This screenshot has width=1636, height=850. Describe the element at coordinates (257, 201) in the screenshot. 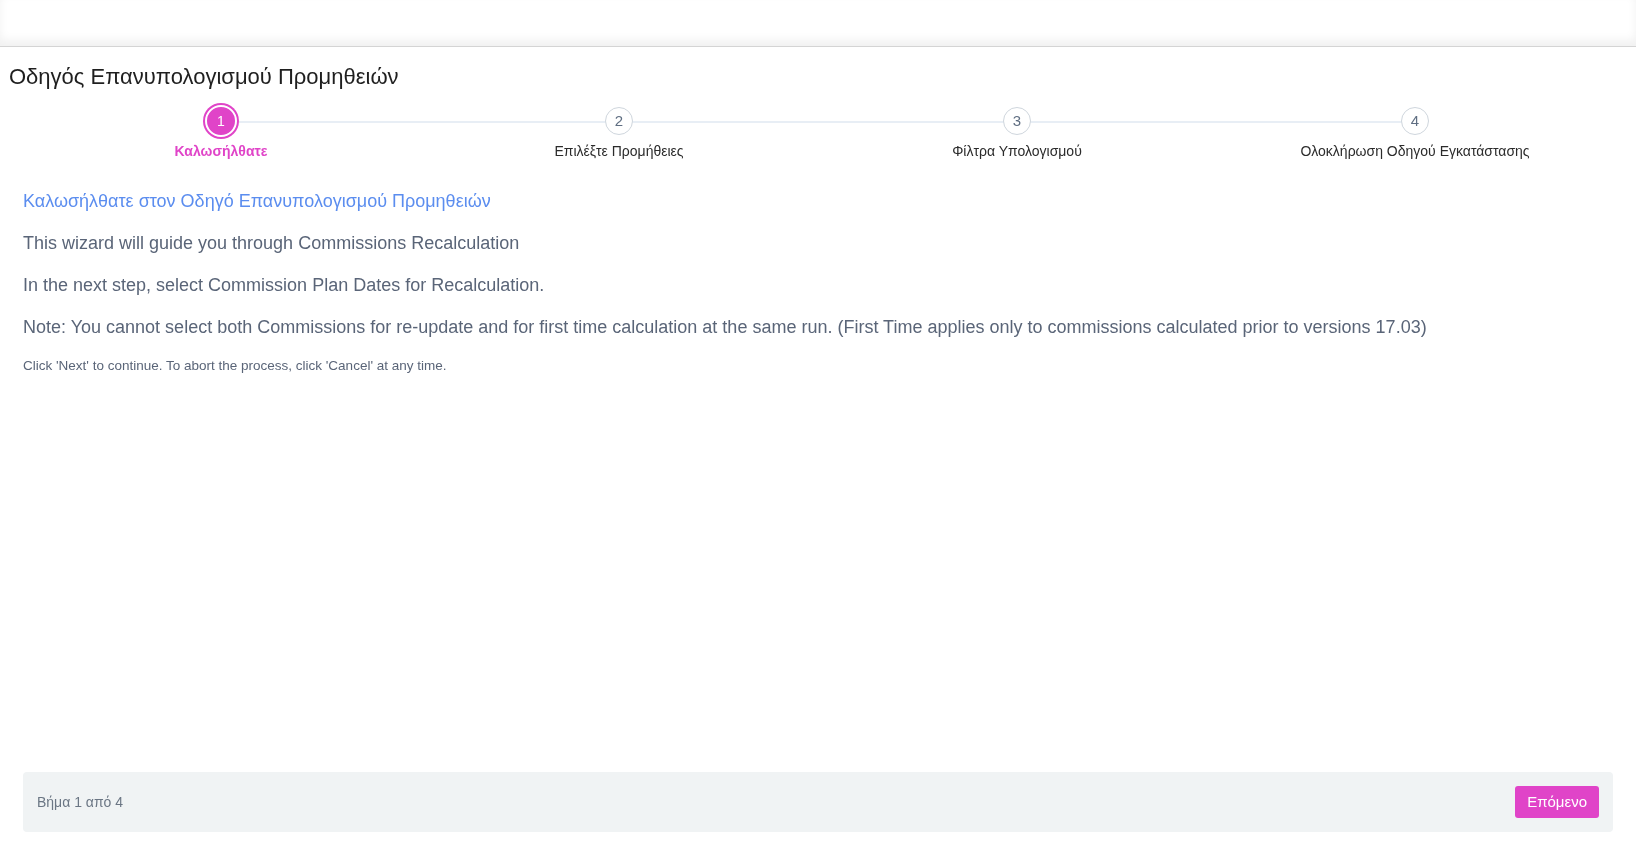

I see `welcome-heading: Καλωσήλθατε στον Οδηγό Επανυπολογισμού Προμηθειών` at that location.